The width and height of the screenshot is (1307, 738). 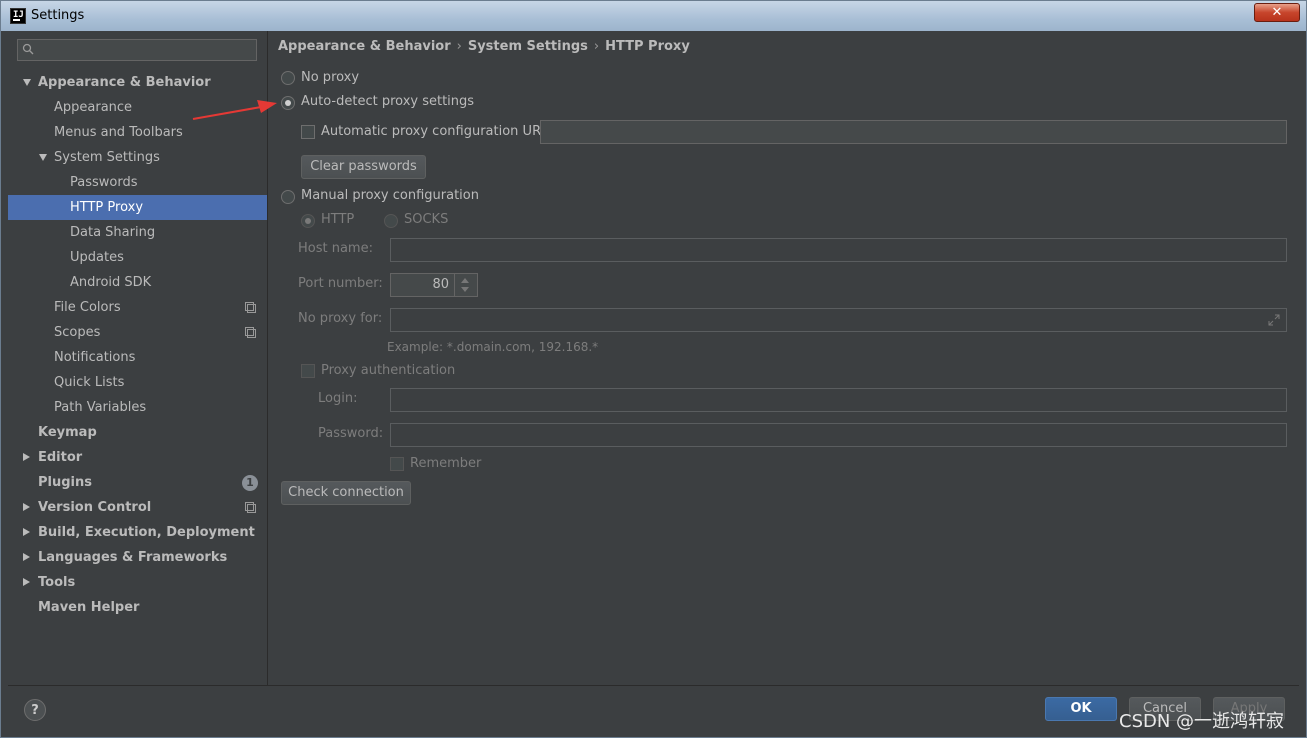 What do you see at coordinates (390, 195) in the screenshot?
I see `manual-proxy-label: Manual proxy configuration` at bounding box center [390, 195].